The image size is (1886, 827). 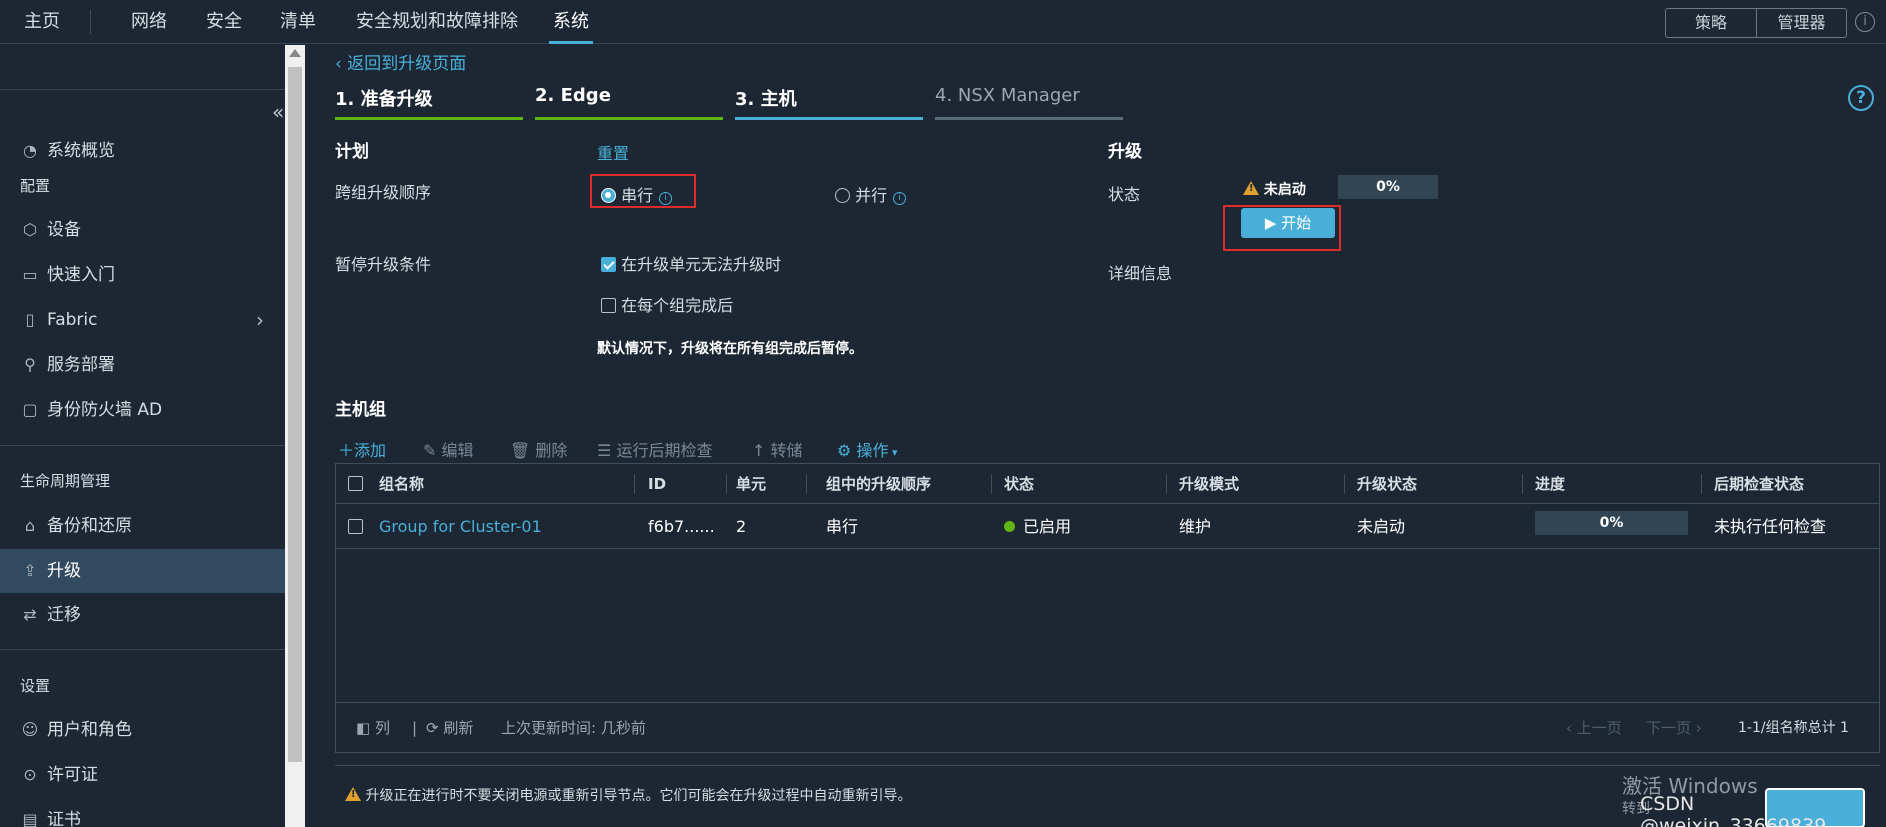 I want to click on group-name-link: Group for Cluster-01, so click(x=460, y=527).